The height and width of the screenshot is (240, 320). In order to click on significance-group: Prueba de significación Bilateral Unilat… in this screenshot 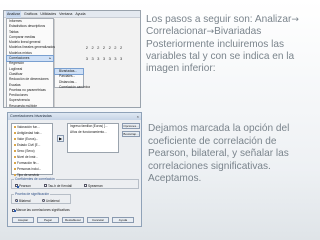, I will do `click(41, 198)`.